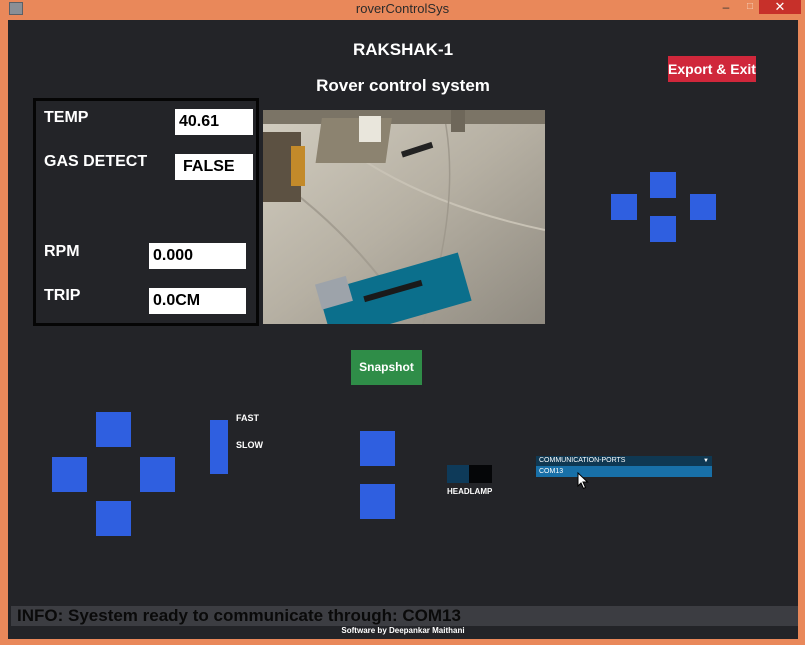 This screenshot has height=645, width=805. Describe the element at coordinates (712, 69) in the screenshot. I see `export-exit-button: Export & Exit` at that location.